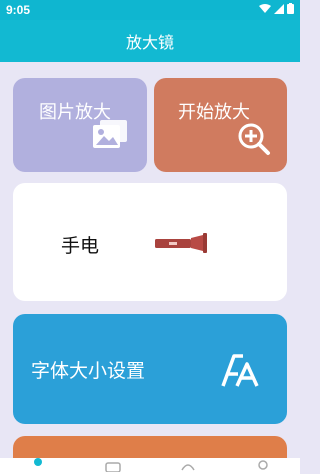  Describe the element at coordinates (263, 466) in the screenshot. I see `profile-icon` at that location.